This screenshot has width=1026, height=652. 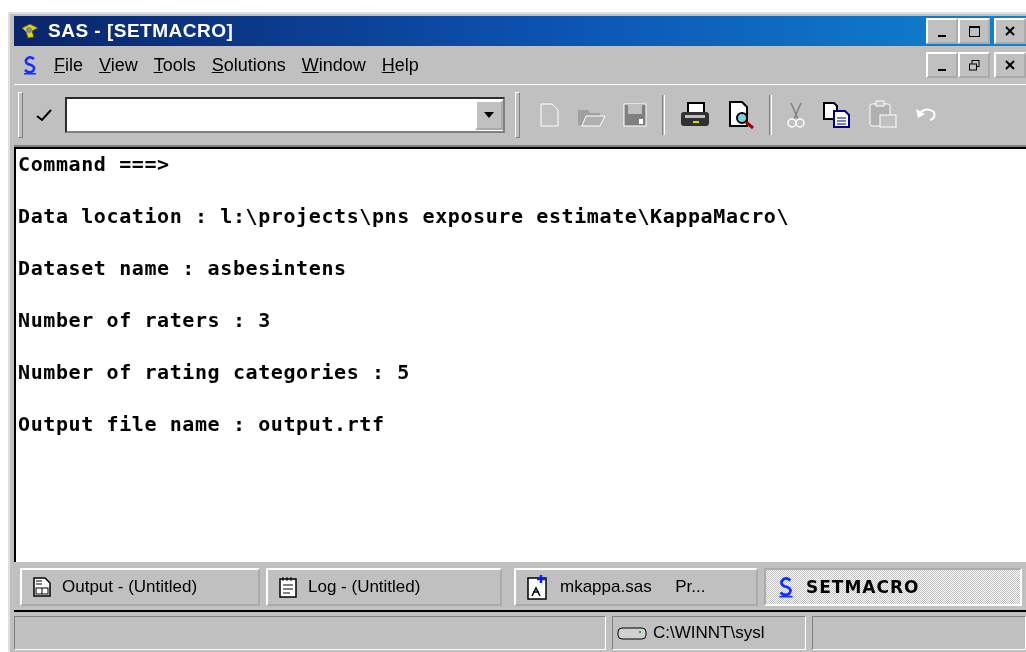 I want to click on dropdown-icon, so click(x=489, y=115).